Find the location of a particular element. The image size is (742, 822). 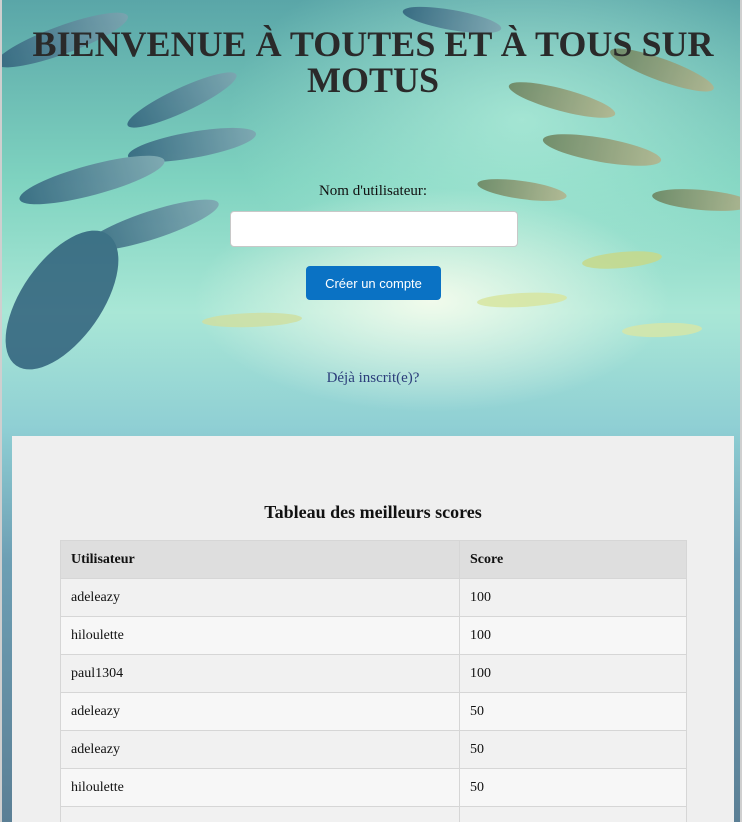

table-row: hiloulette 100 is located at coordinates (373, 635).